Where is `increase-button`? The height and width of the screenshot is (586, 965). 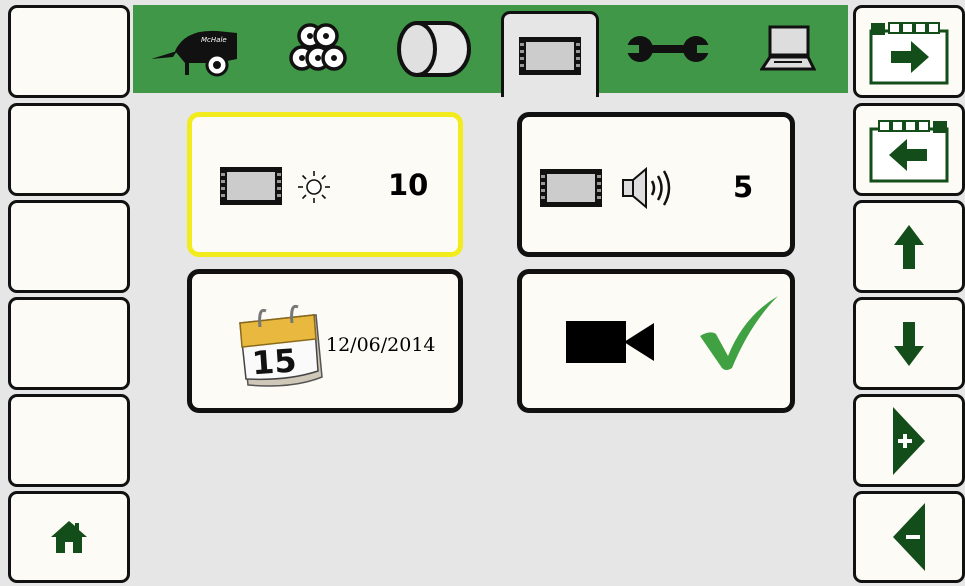
increase-button is located at coordinates (909, 440).